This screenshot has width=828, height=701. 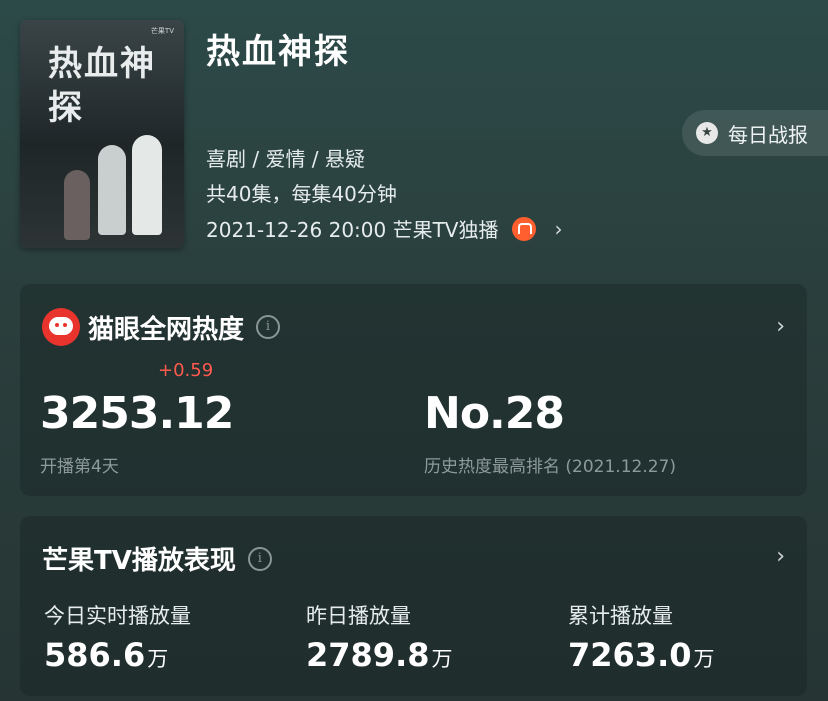 What do you see at coordinates (79, 467) in the screenshot?
I see `heat-value-caption: 开播第4天` at bounding box center [79, 467].